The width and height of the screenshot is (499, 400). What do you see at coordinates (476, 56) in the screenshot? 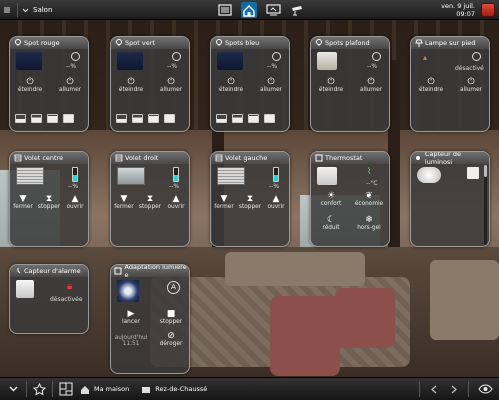
I see `state-indicator` at bounding box center [476, 56].